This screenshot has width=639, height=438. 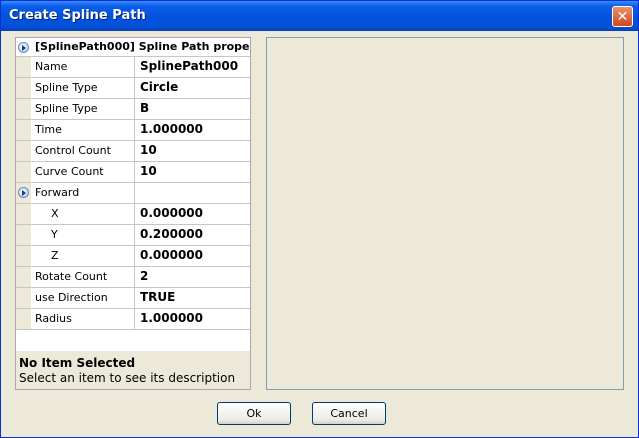 I want to click on ok-button: Ok, so click(x=254, y=413).